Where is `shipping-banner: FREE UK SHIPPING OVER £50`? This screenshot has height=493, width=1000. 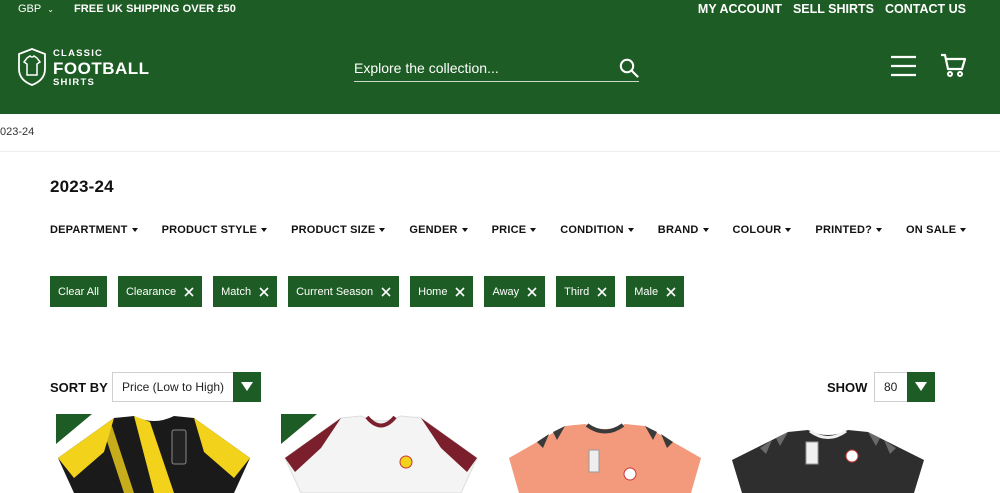
shipping-banner: FREE UK SHIPPING OVER £50 is located at coordinates (154, 9).